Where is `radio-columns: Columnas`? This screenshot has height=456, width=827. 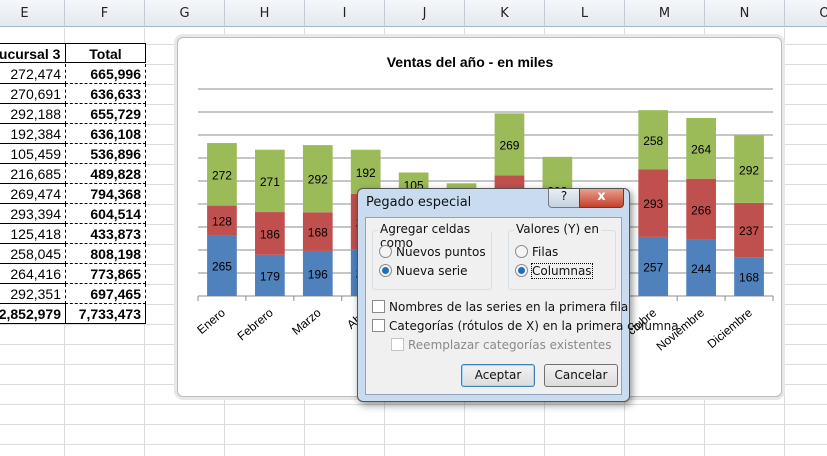
radio-columns: Columnas is located at coordinates (554, 271).